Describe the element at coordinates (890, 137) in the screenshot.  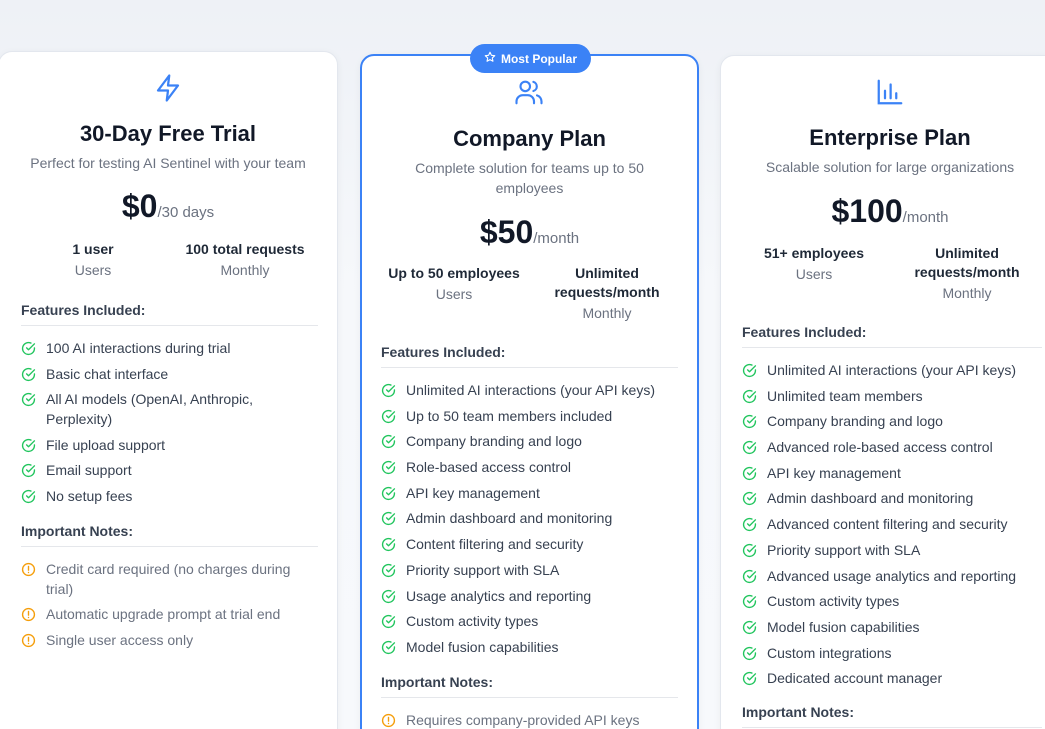
I see `plan-title: Enterprise Plan` at that location.